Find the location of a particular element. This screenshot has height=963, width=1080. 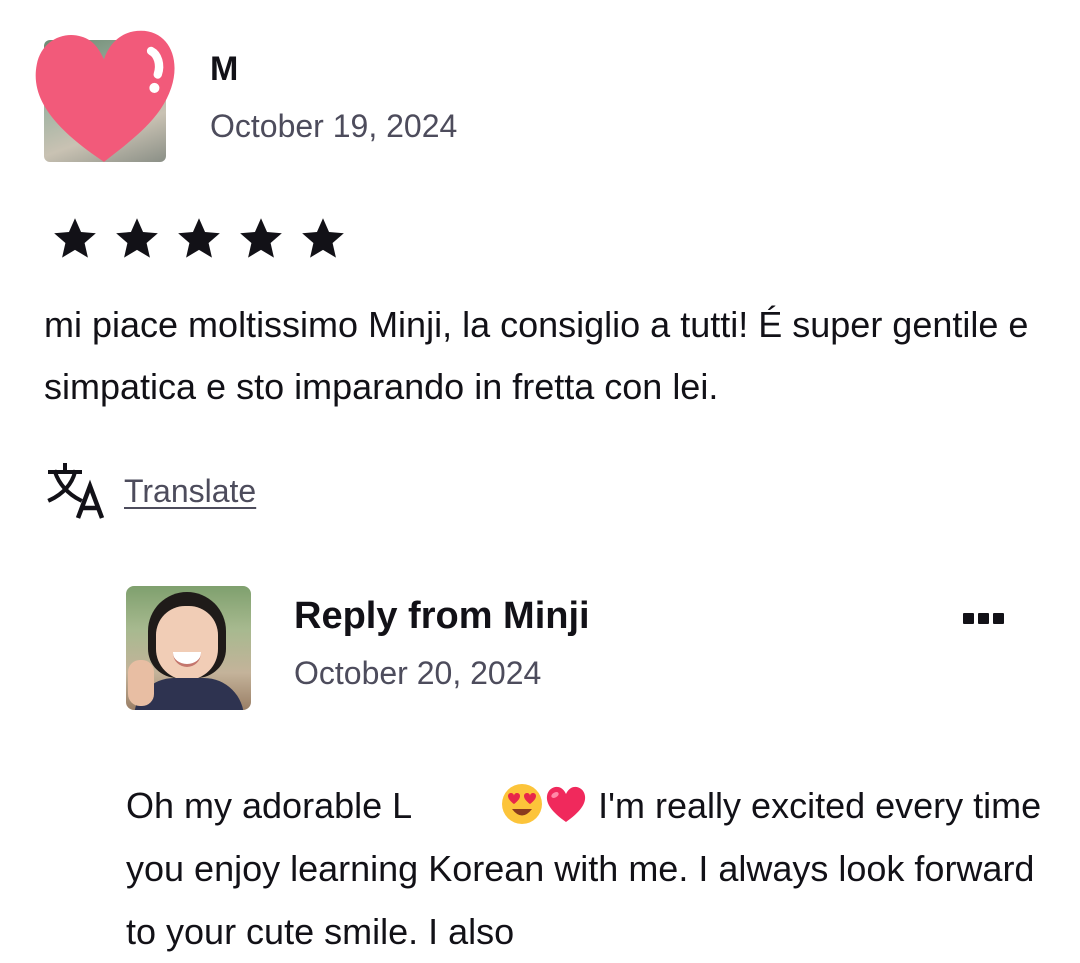

more-options-icon is located at coordinates (983, 618).